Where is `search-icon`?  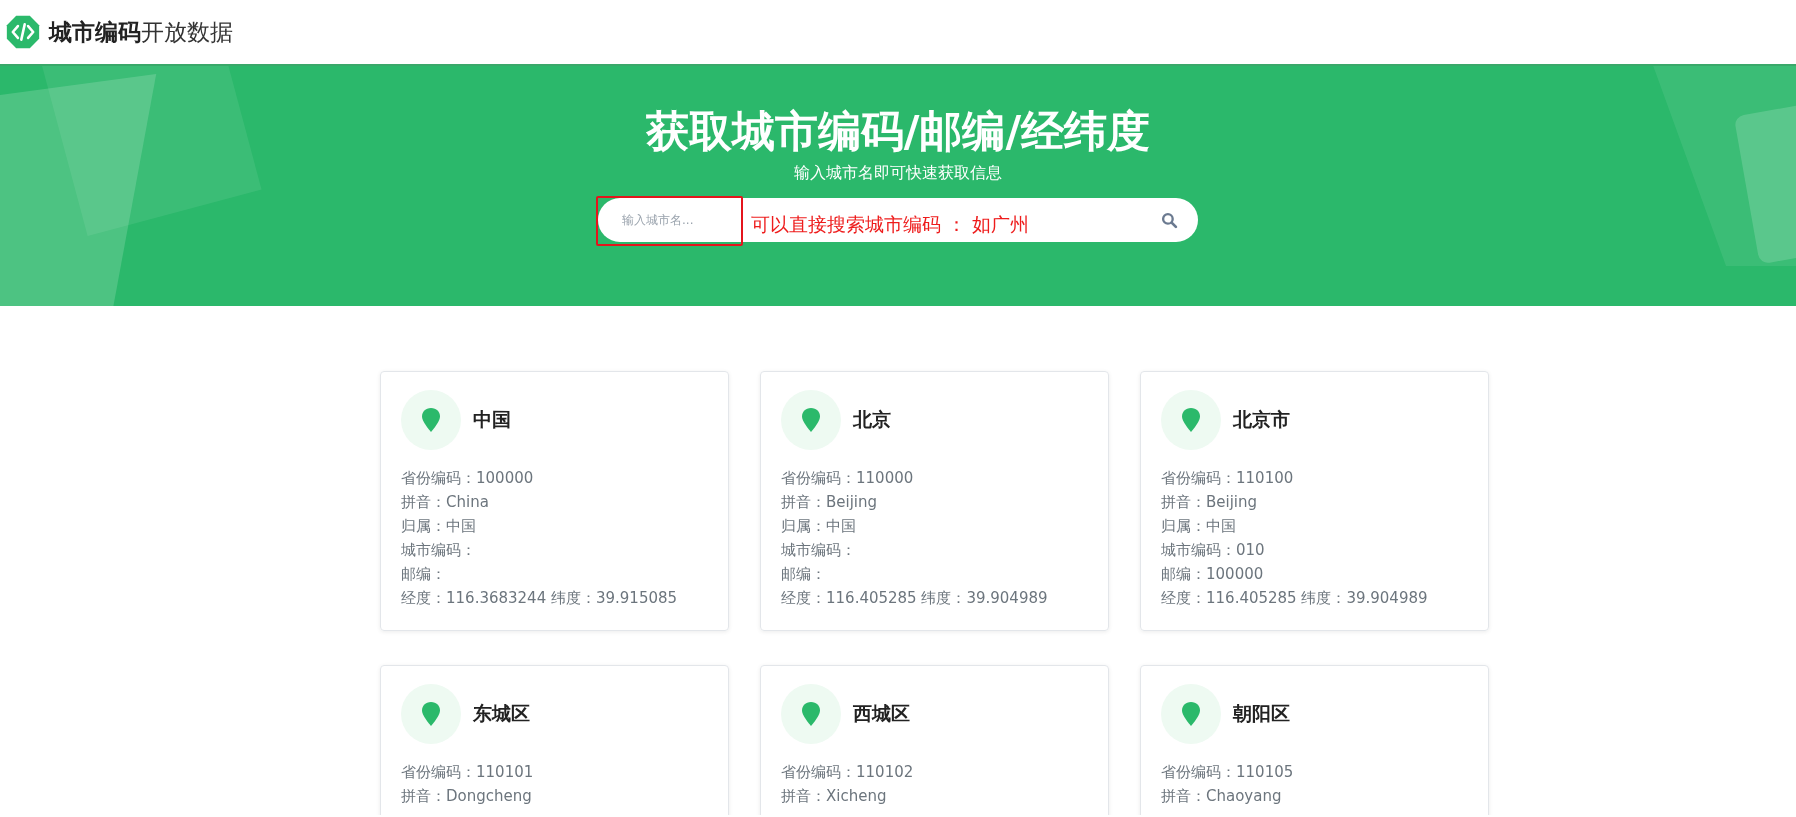 search-icon is located at coordinates (1169, 220).